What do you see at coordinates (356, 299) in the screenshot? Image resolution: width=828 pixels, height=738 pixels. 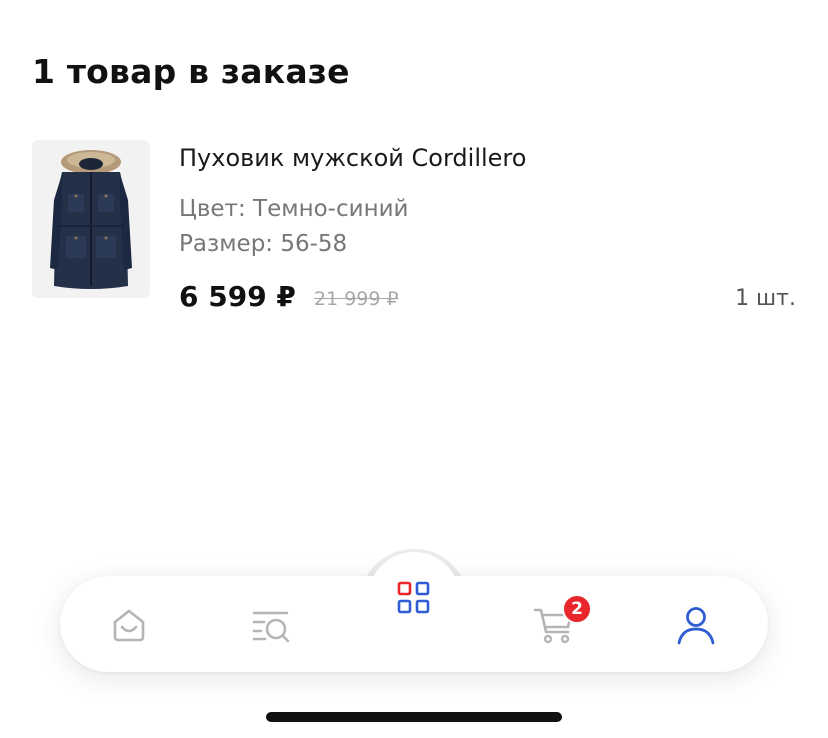 I see `product-old-price: 21 999 ₽` at bounding box center [356, 299].